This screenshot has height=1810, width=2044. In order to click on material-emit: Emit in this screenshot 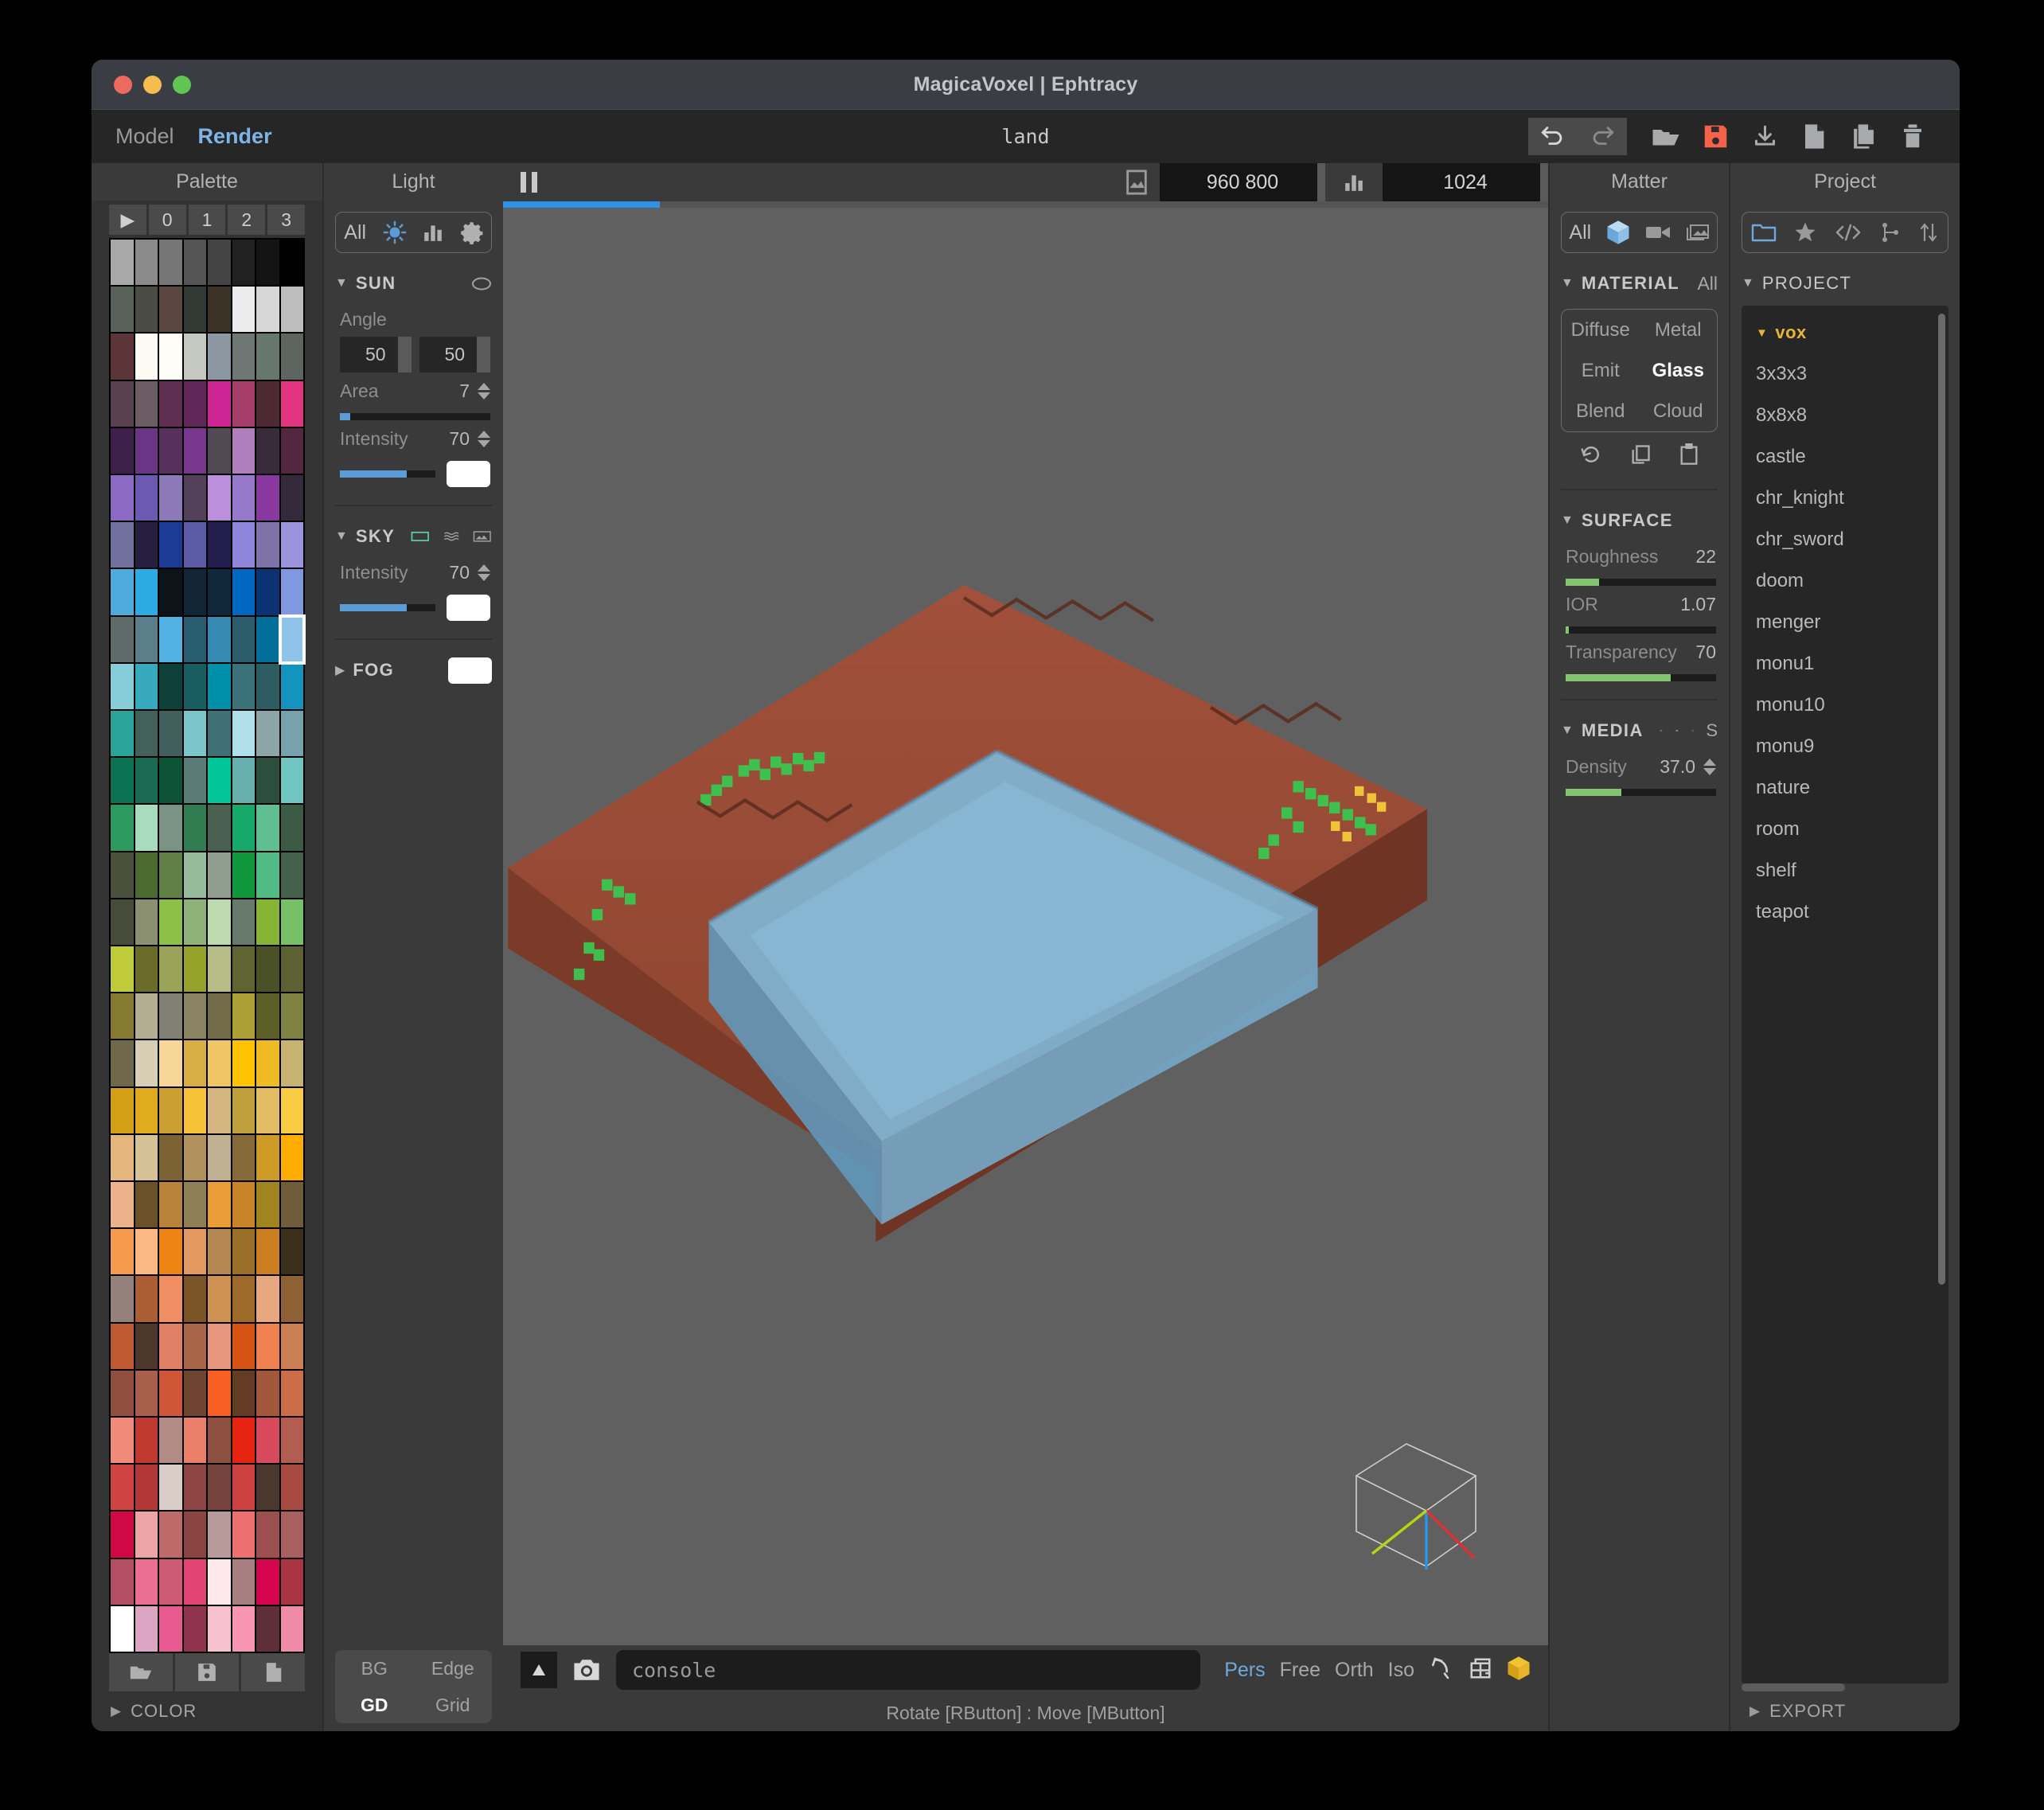, I will do `click(1601, 371)`.